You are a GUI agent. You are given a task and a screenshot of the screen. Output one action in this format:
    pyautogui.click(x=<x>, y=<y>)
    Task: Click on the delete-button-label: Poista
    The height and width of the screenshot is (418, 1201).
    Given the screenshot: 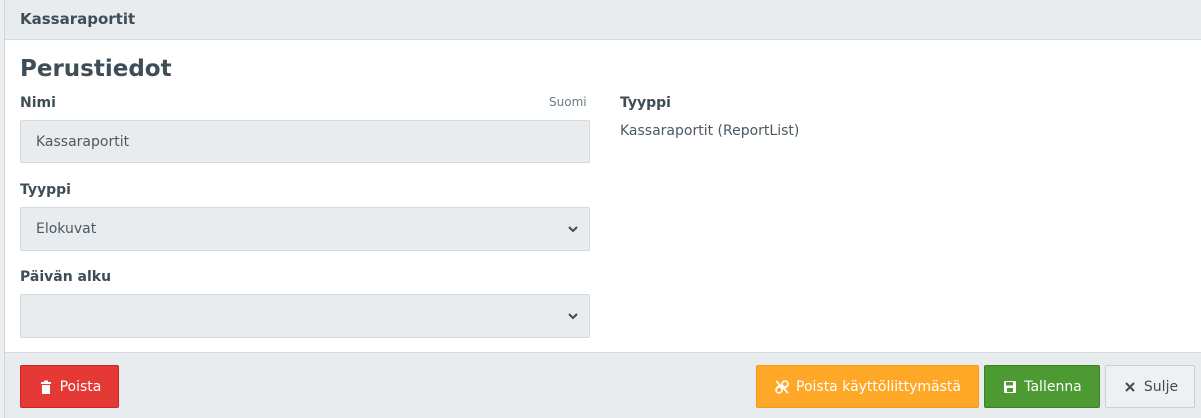 What is the action you would take?
    pyautogui.click(x=80, y=386)
    